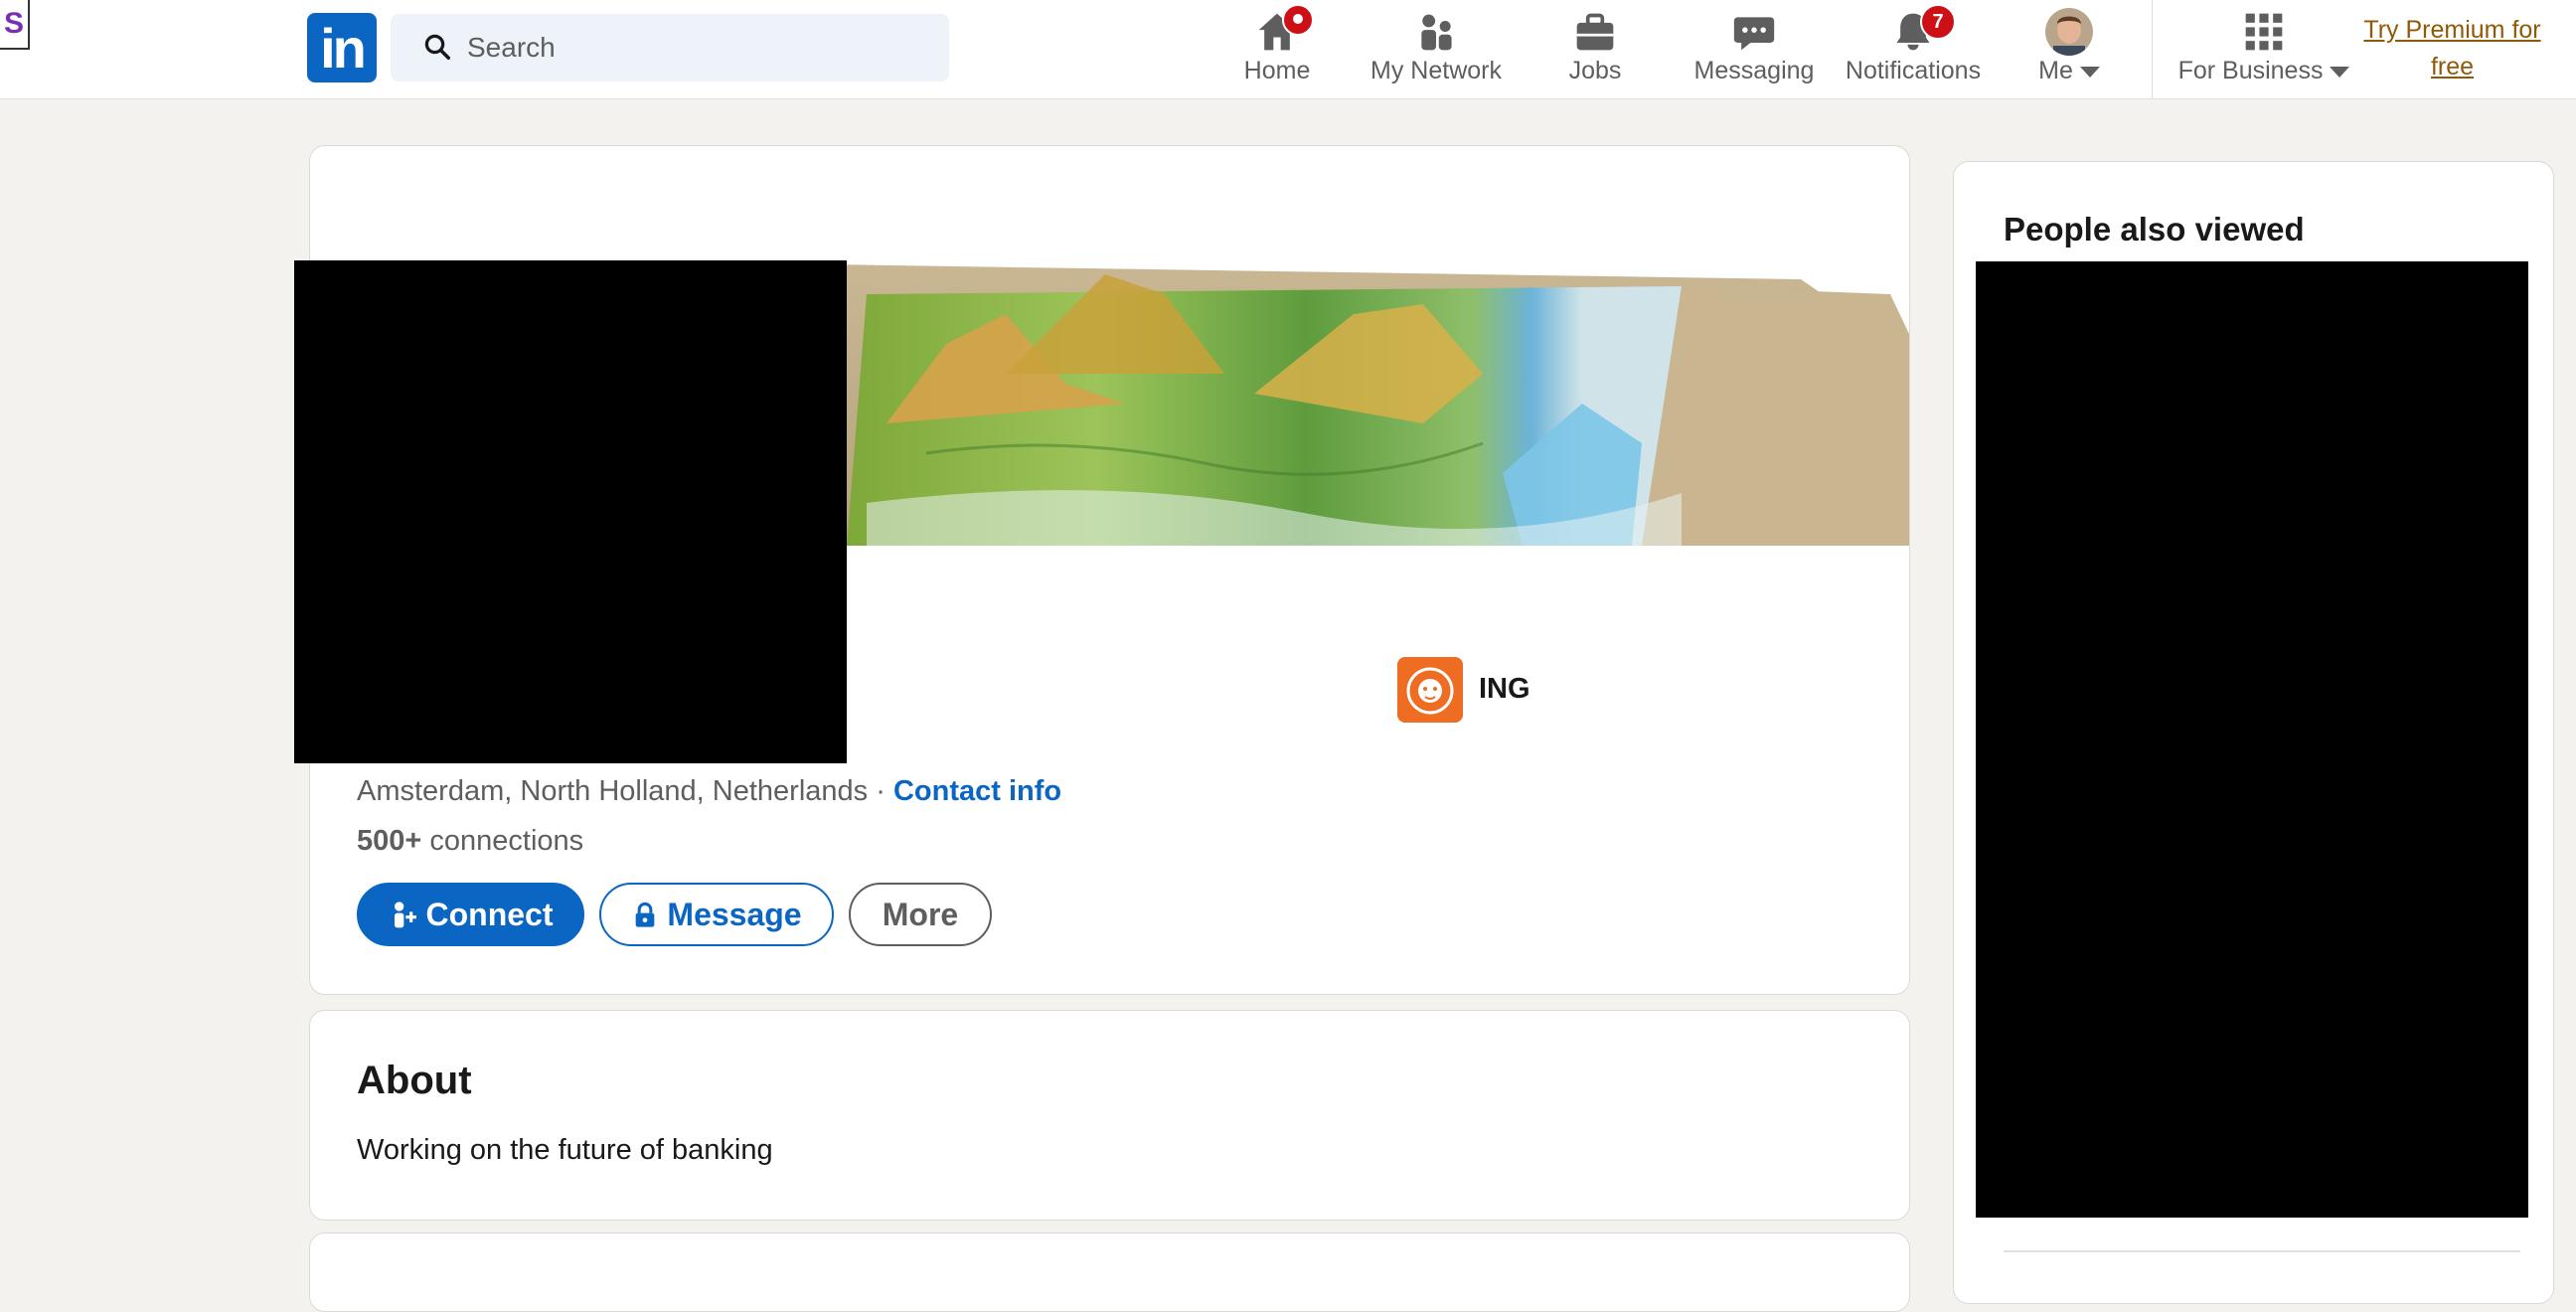 Image resolution: width=2576 pixels, height=1312 pixels. Describe the element at coordinates (1754, 34) in the screenshot. I see `messaging-icon` at that location.